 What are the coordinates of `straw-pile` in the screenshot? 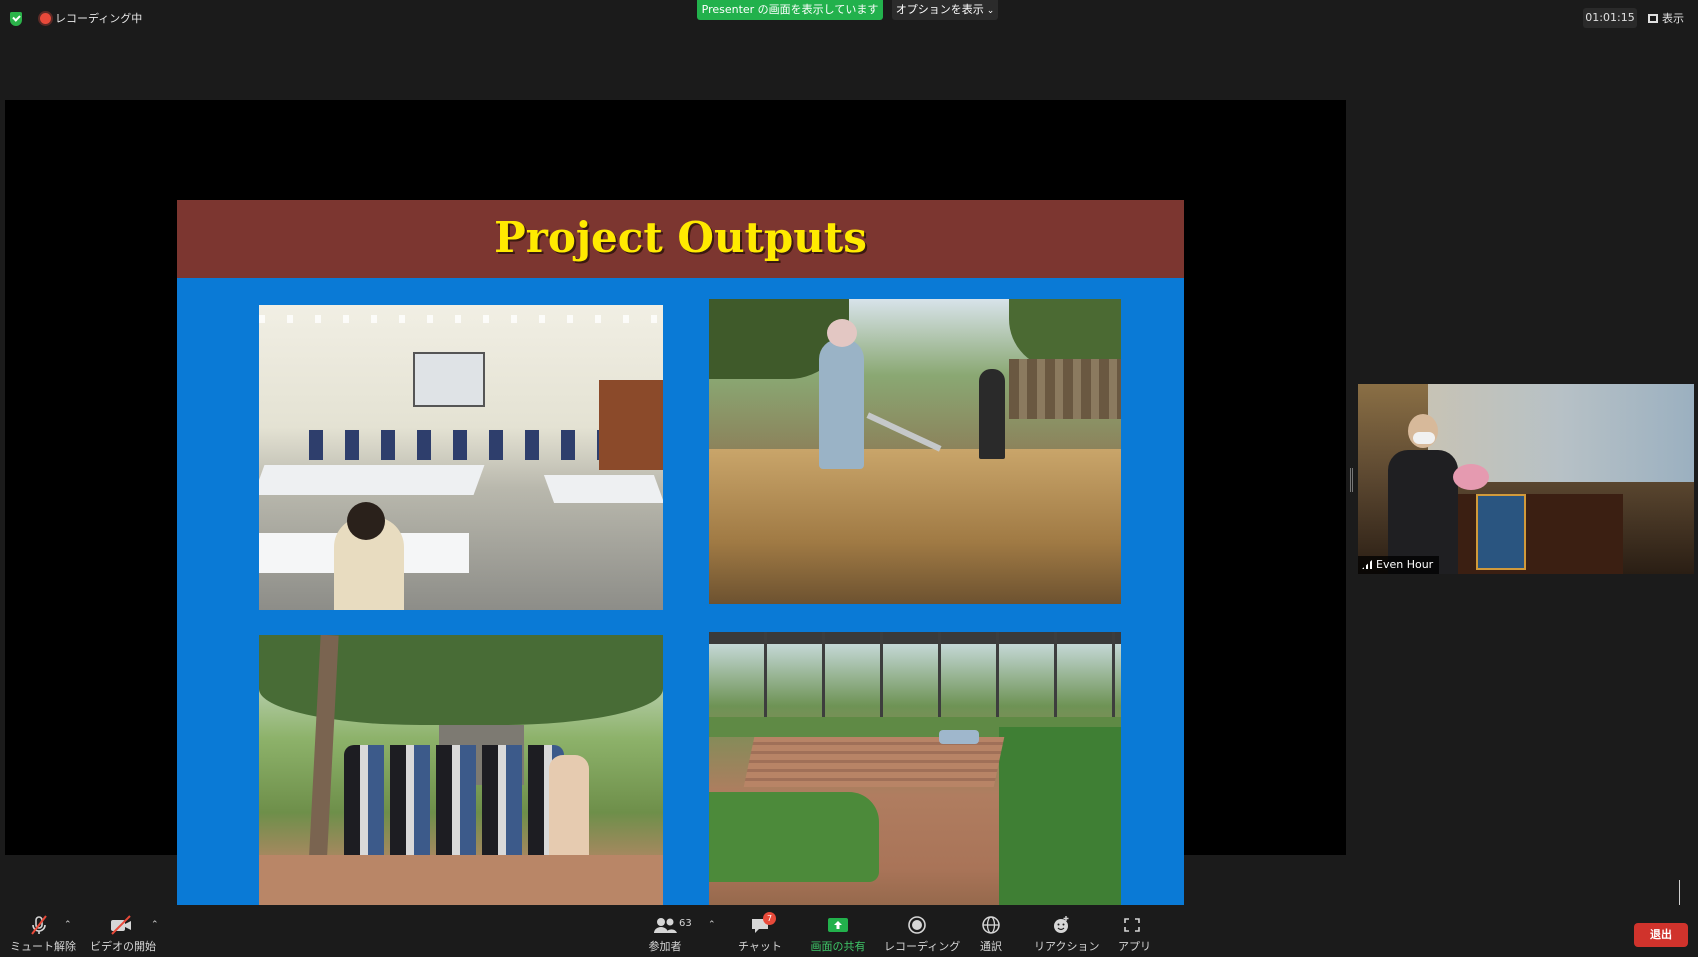 It's located at (915, 526).